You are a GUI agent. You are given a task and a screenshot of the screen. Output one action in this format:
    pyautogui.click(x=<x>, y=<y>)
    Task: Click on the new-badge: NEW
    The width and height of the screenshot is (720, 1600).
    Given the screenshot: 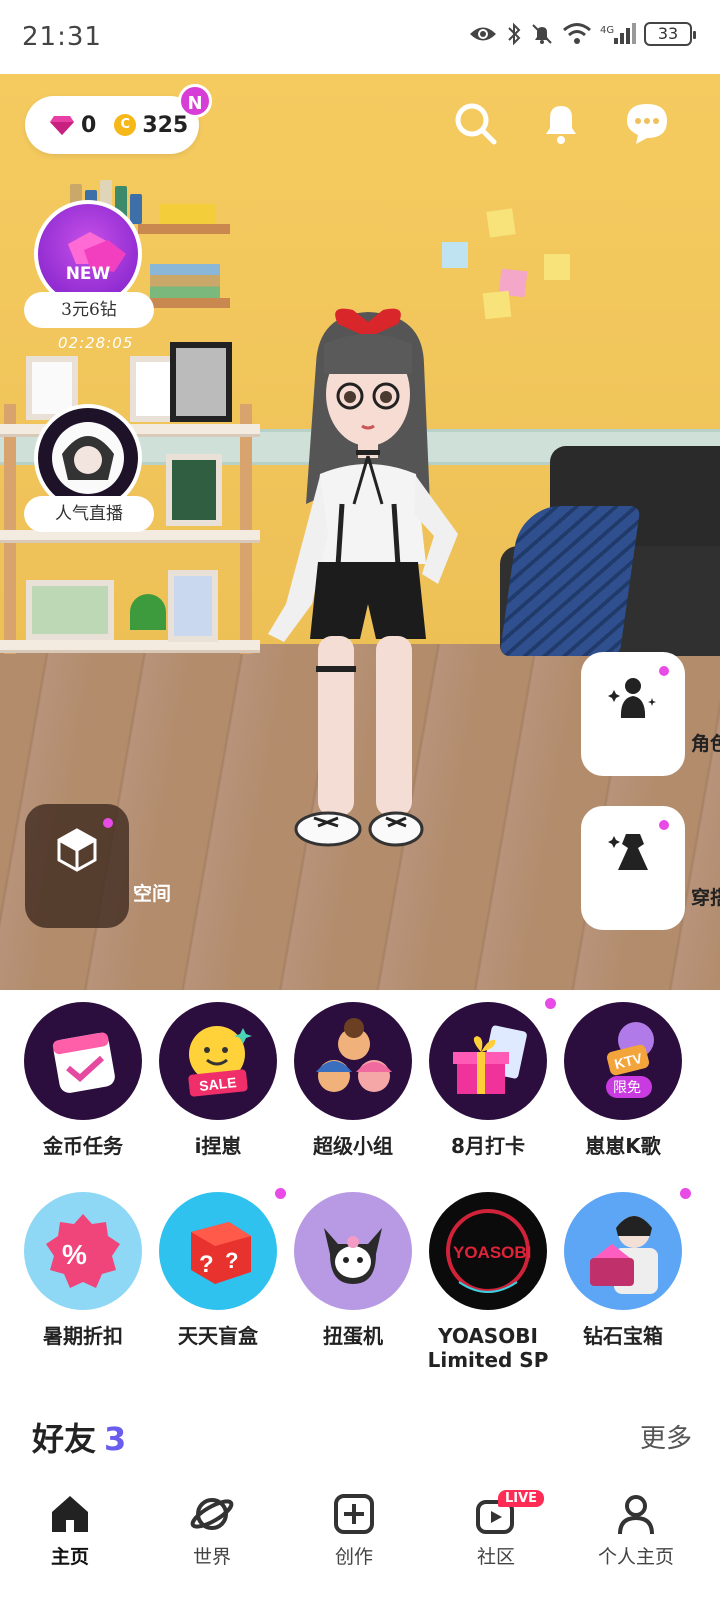 What is the action you would take?
    pyautogui.click(x=88, y=274)
    